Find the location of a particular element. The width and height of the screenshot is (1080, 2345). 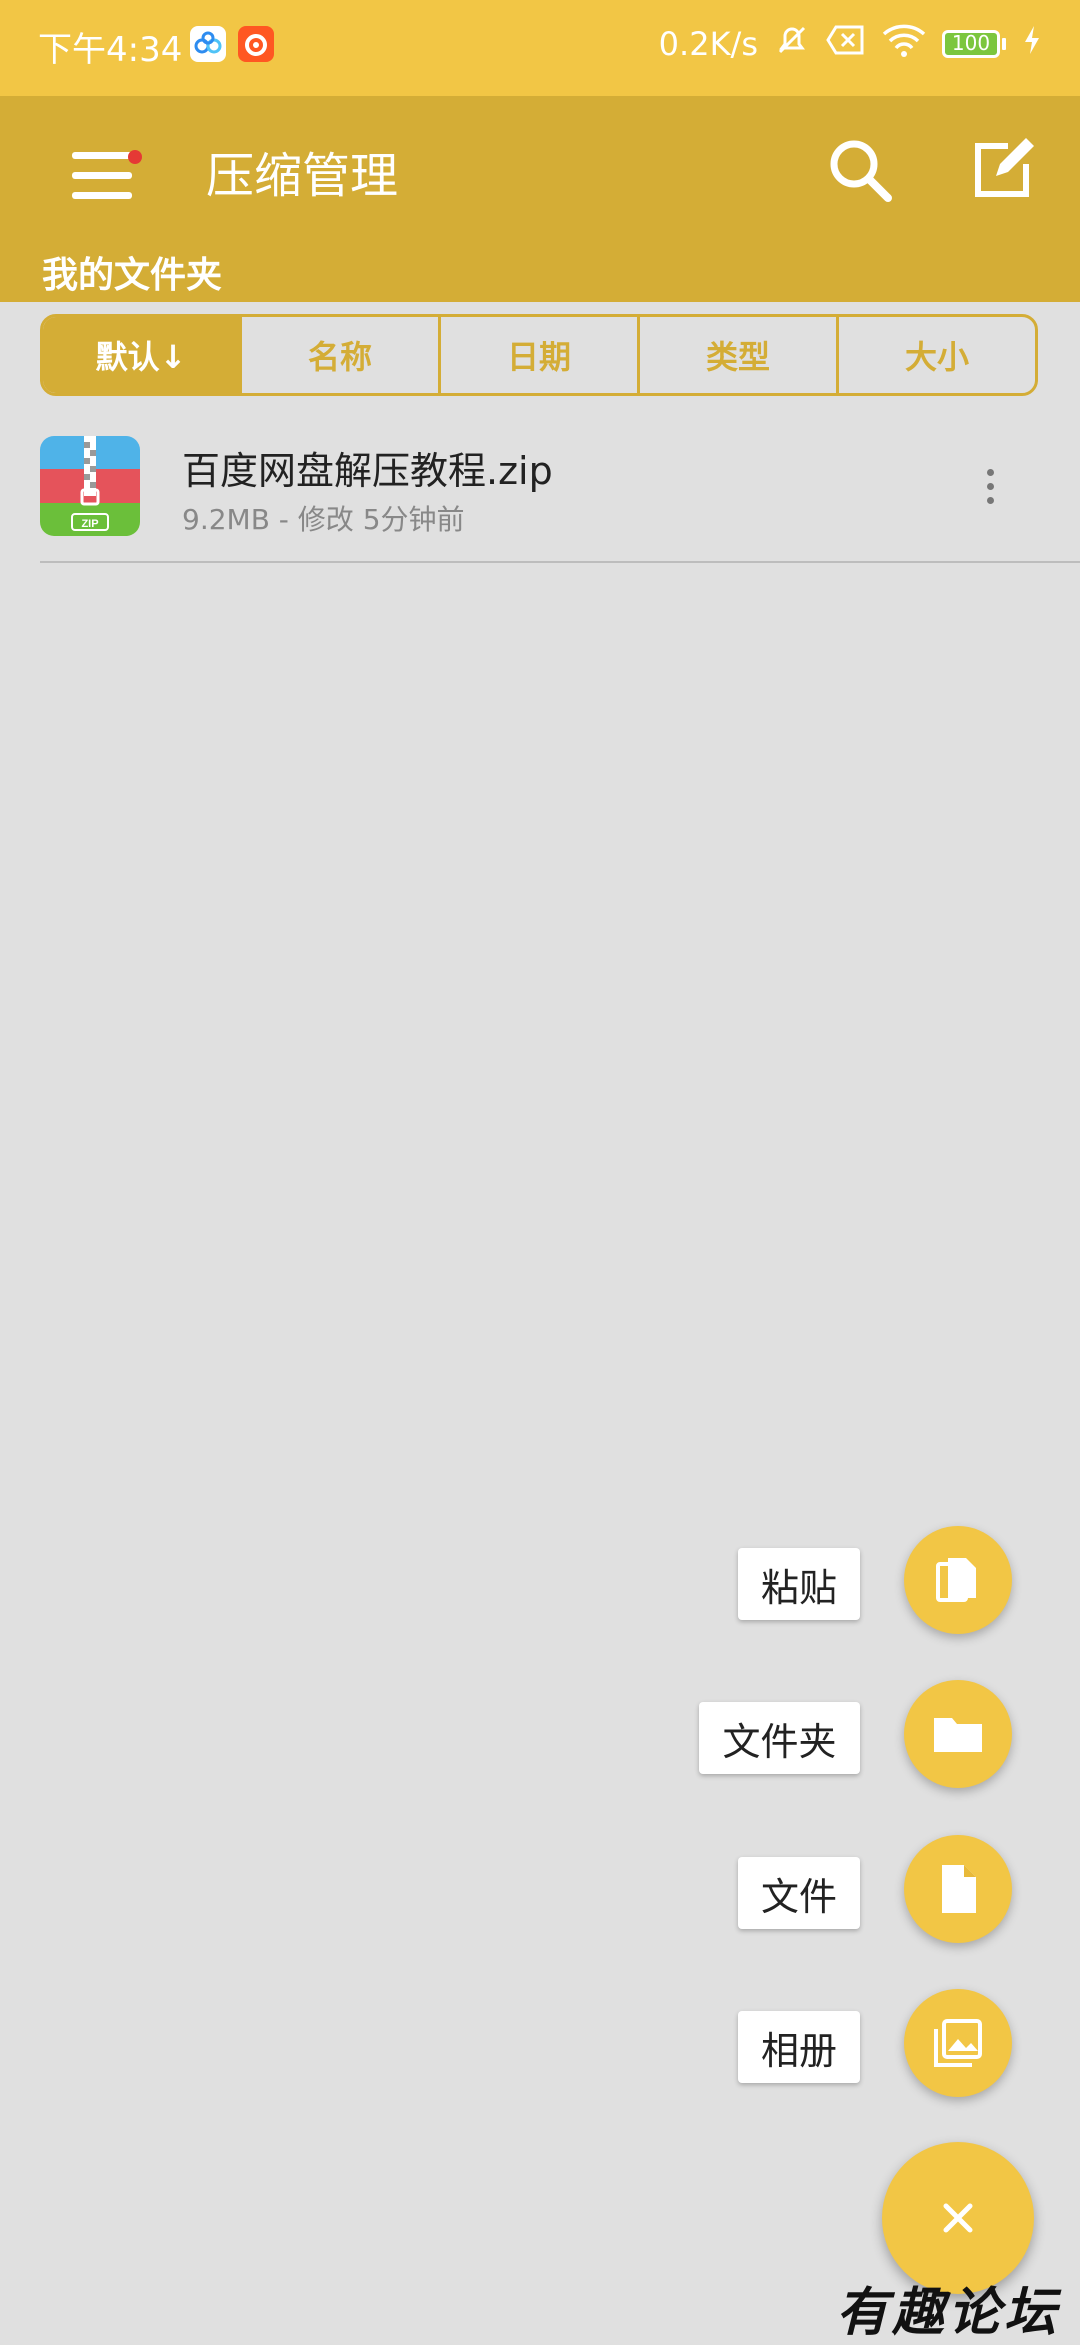

file-meta: 9.2MB - 修改 5分钟前 is located at coordinates (323, 519).